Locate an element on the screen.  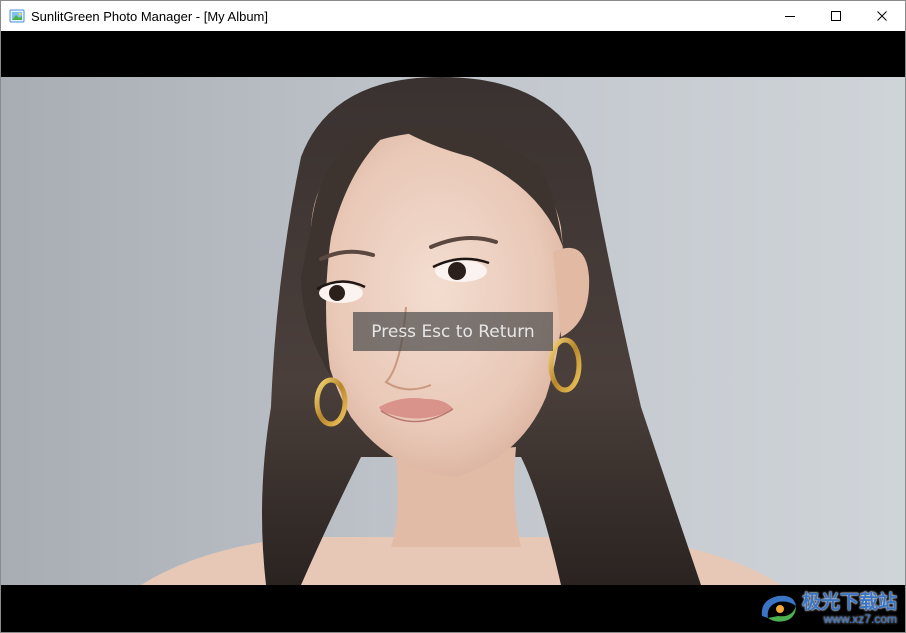
maximize-icon is located at coordinates (836, 16).